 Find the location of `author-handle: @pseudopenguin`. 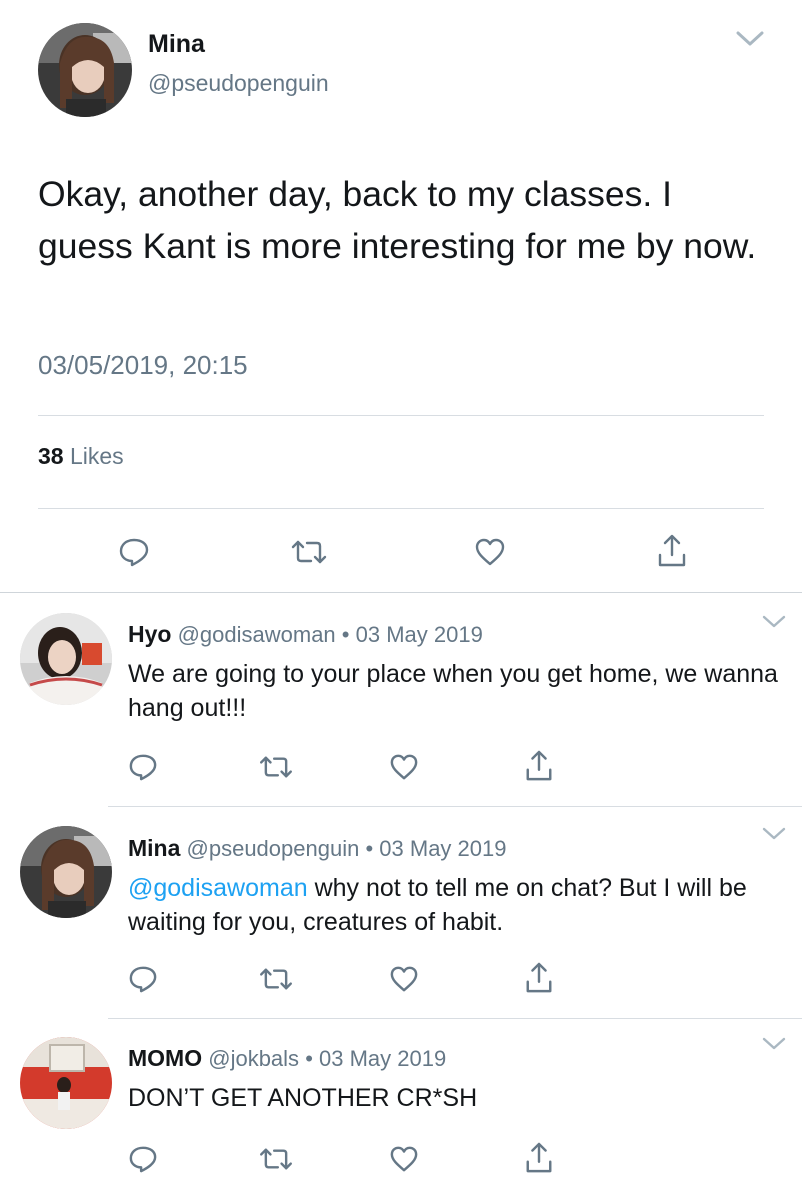

author-handle: @pseudopenguin is located at coordinates (238, 83).